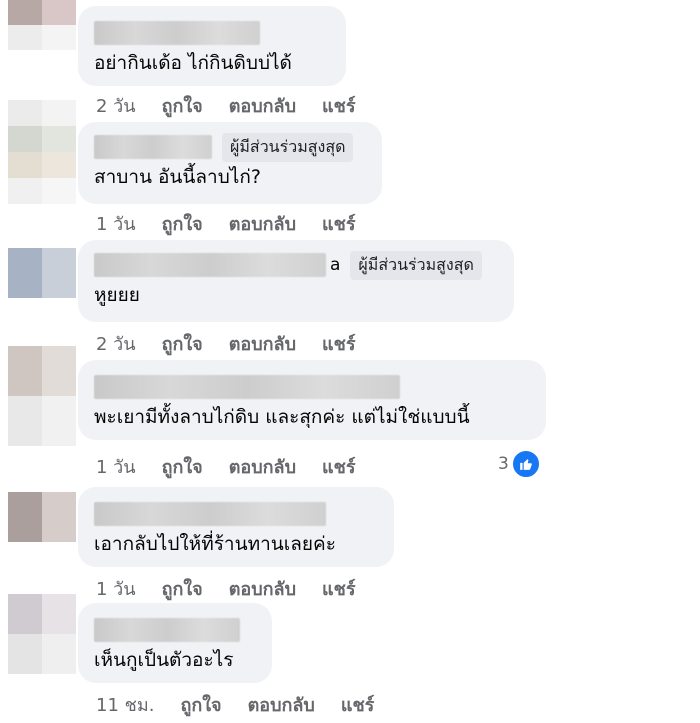  What do you see at coordinates (236, 527) in the screenshot?
I see `comment-bubble: เอากลับไปให้ที่ร้านทานเลยค่ะ` at bounding box center [236, 527].